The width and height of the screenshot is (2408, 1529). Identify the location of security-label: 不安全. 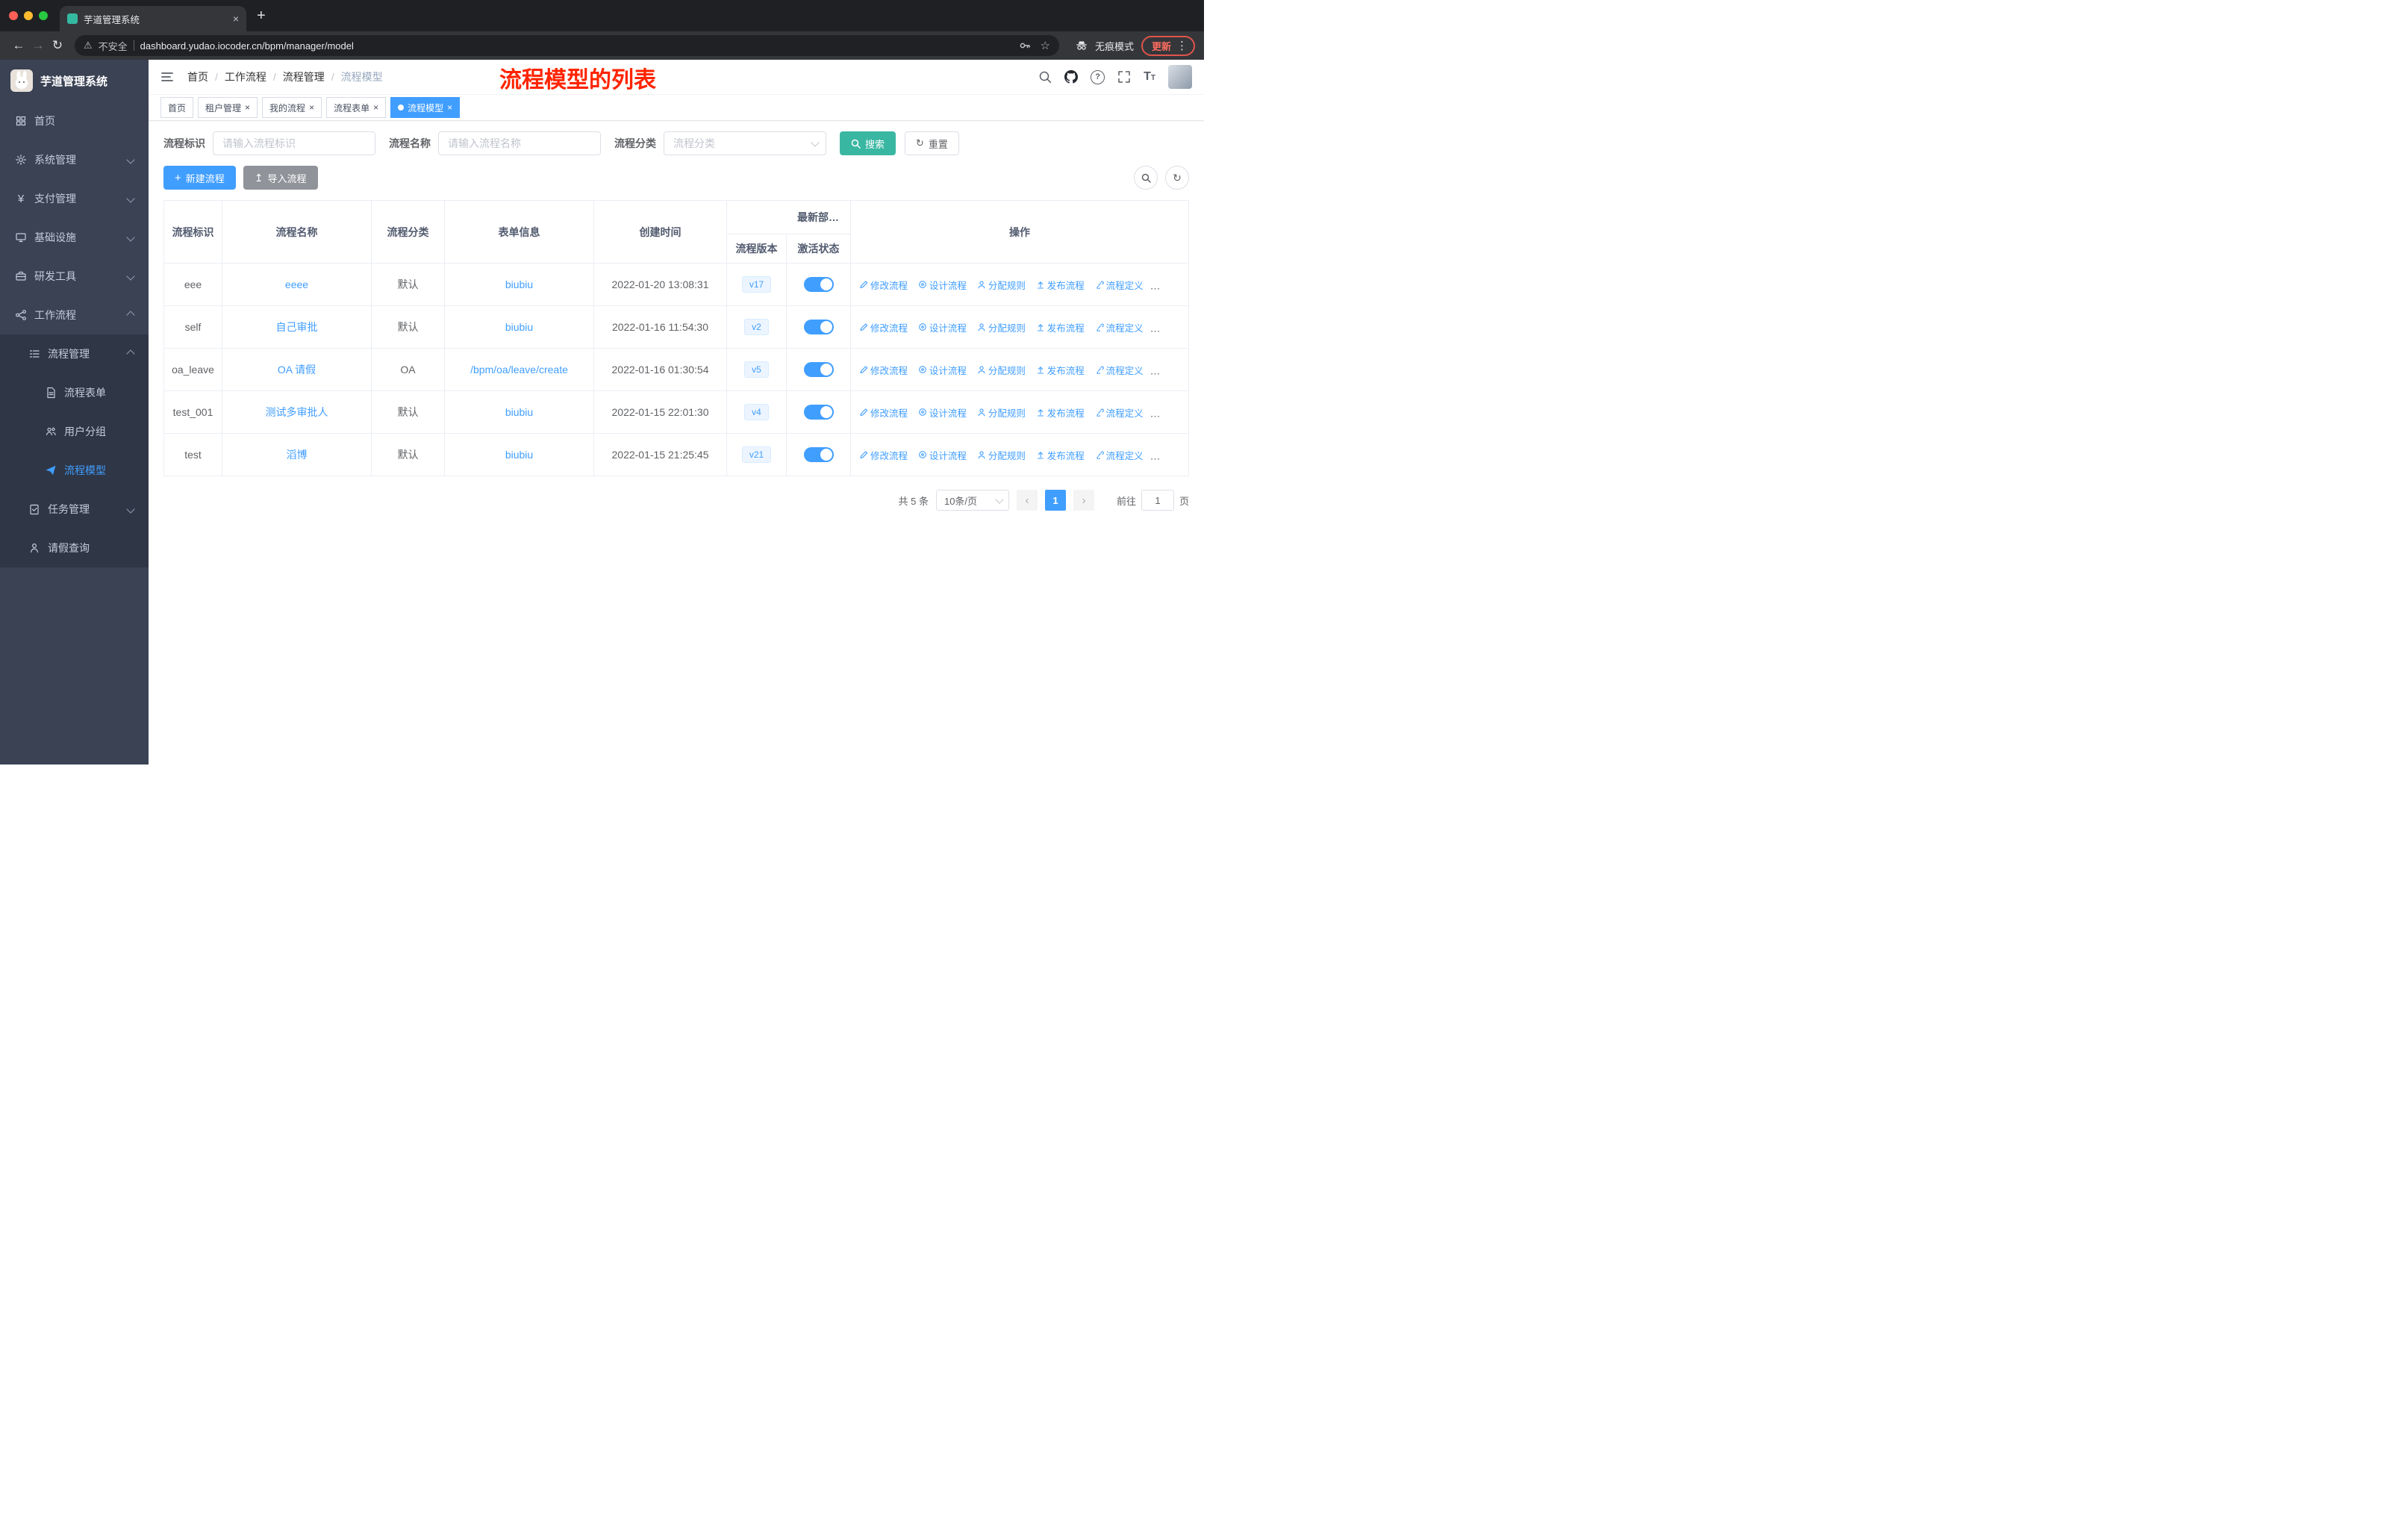
(113, 46).